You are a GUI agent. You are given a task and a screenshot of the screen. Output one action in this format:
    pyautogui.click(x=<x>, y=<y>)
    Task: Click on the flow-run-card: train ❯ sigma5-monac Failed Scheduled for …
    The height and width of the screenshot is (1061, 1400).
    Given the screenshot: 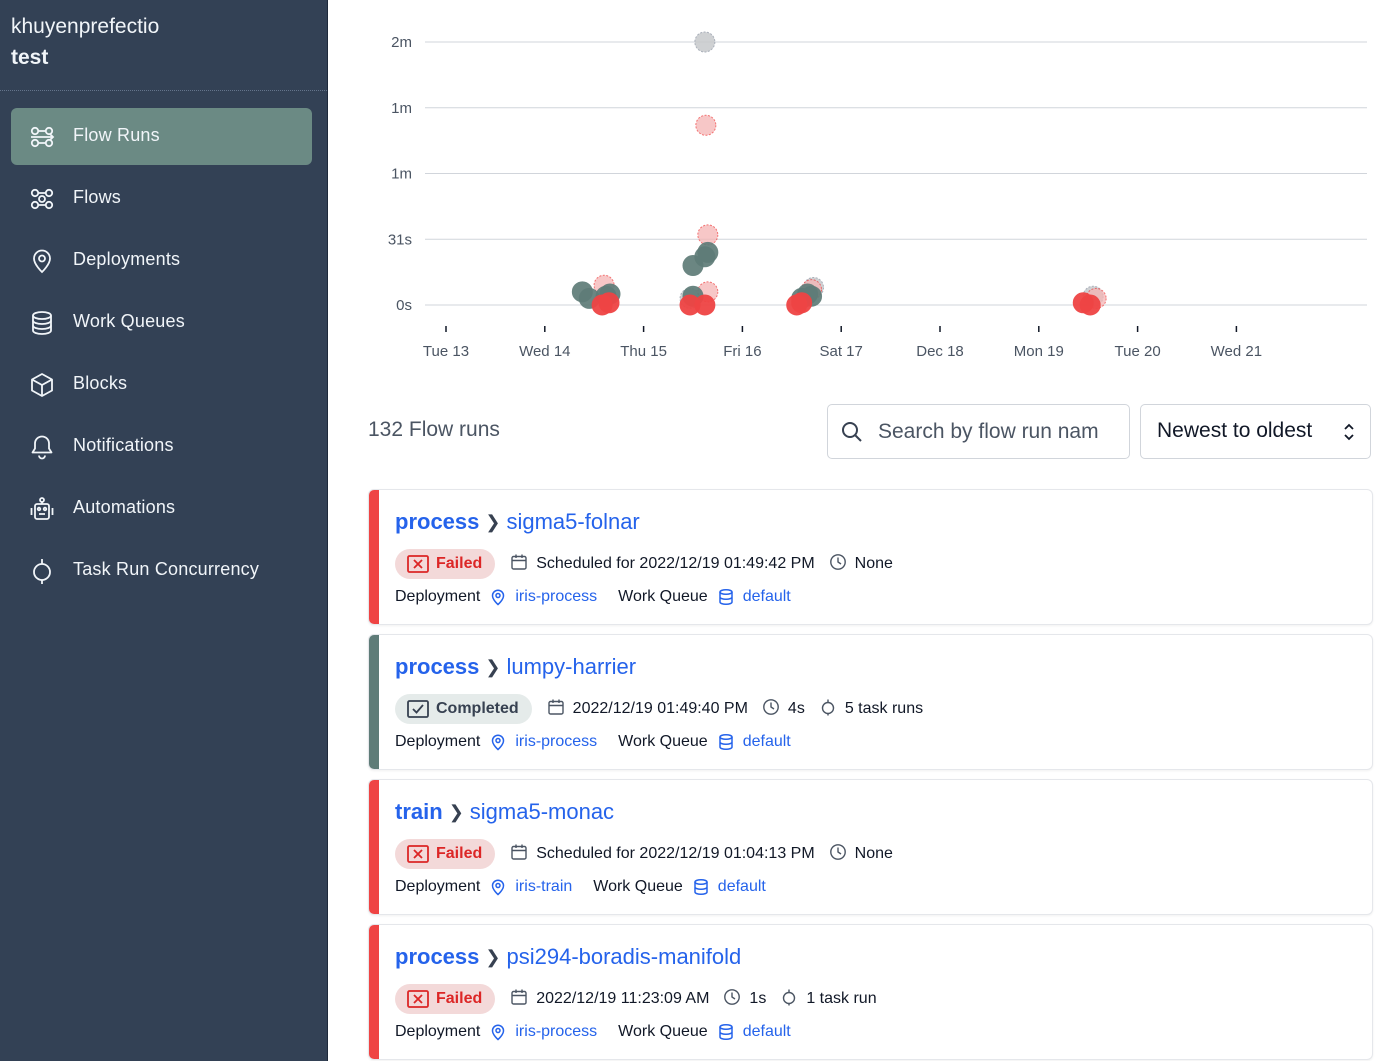 What is the action you would take?
    pyautogui.click(x=870, y=847)
    